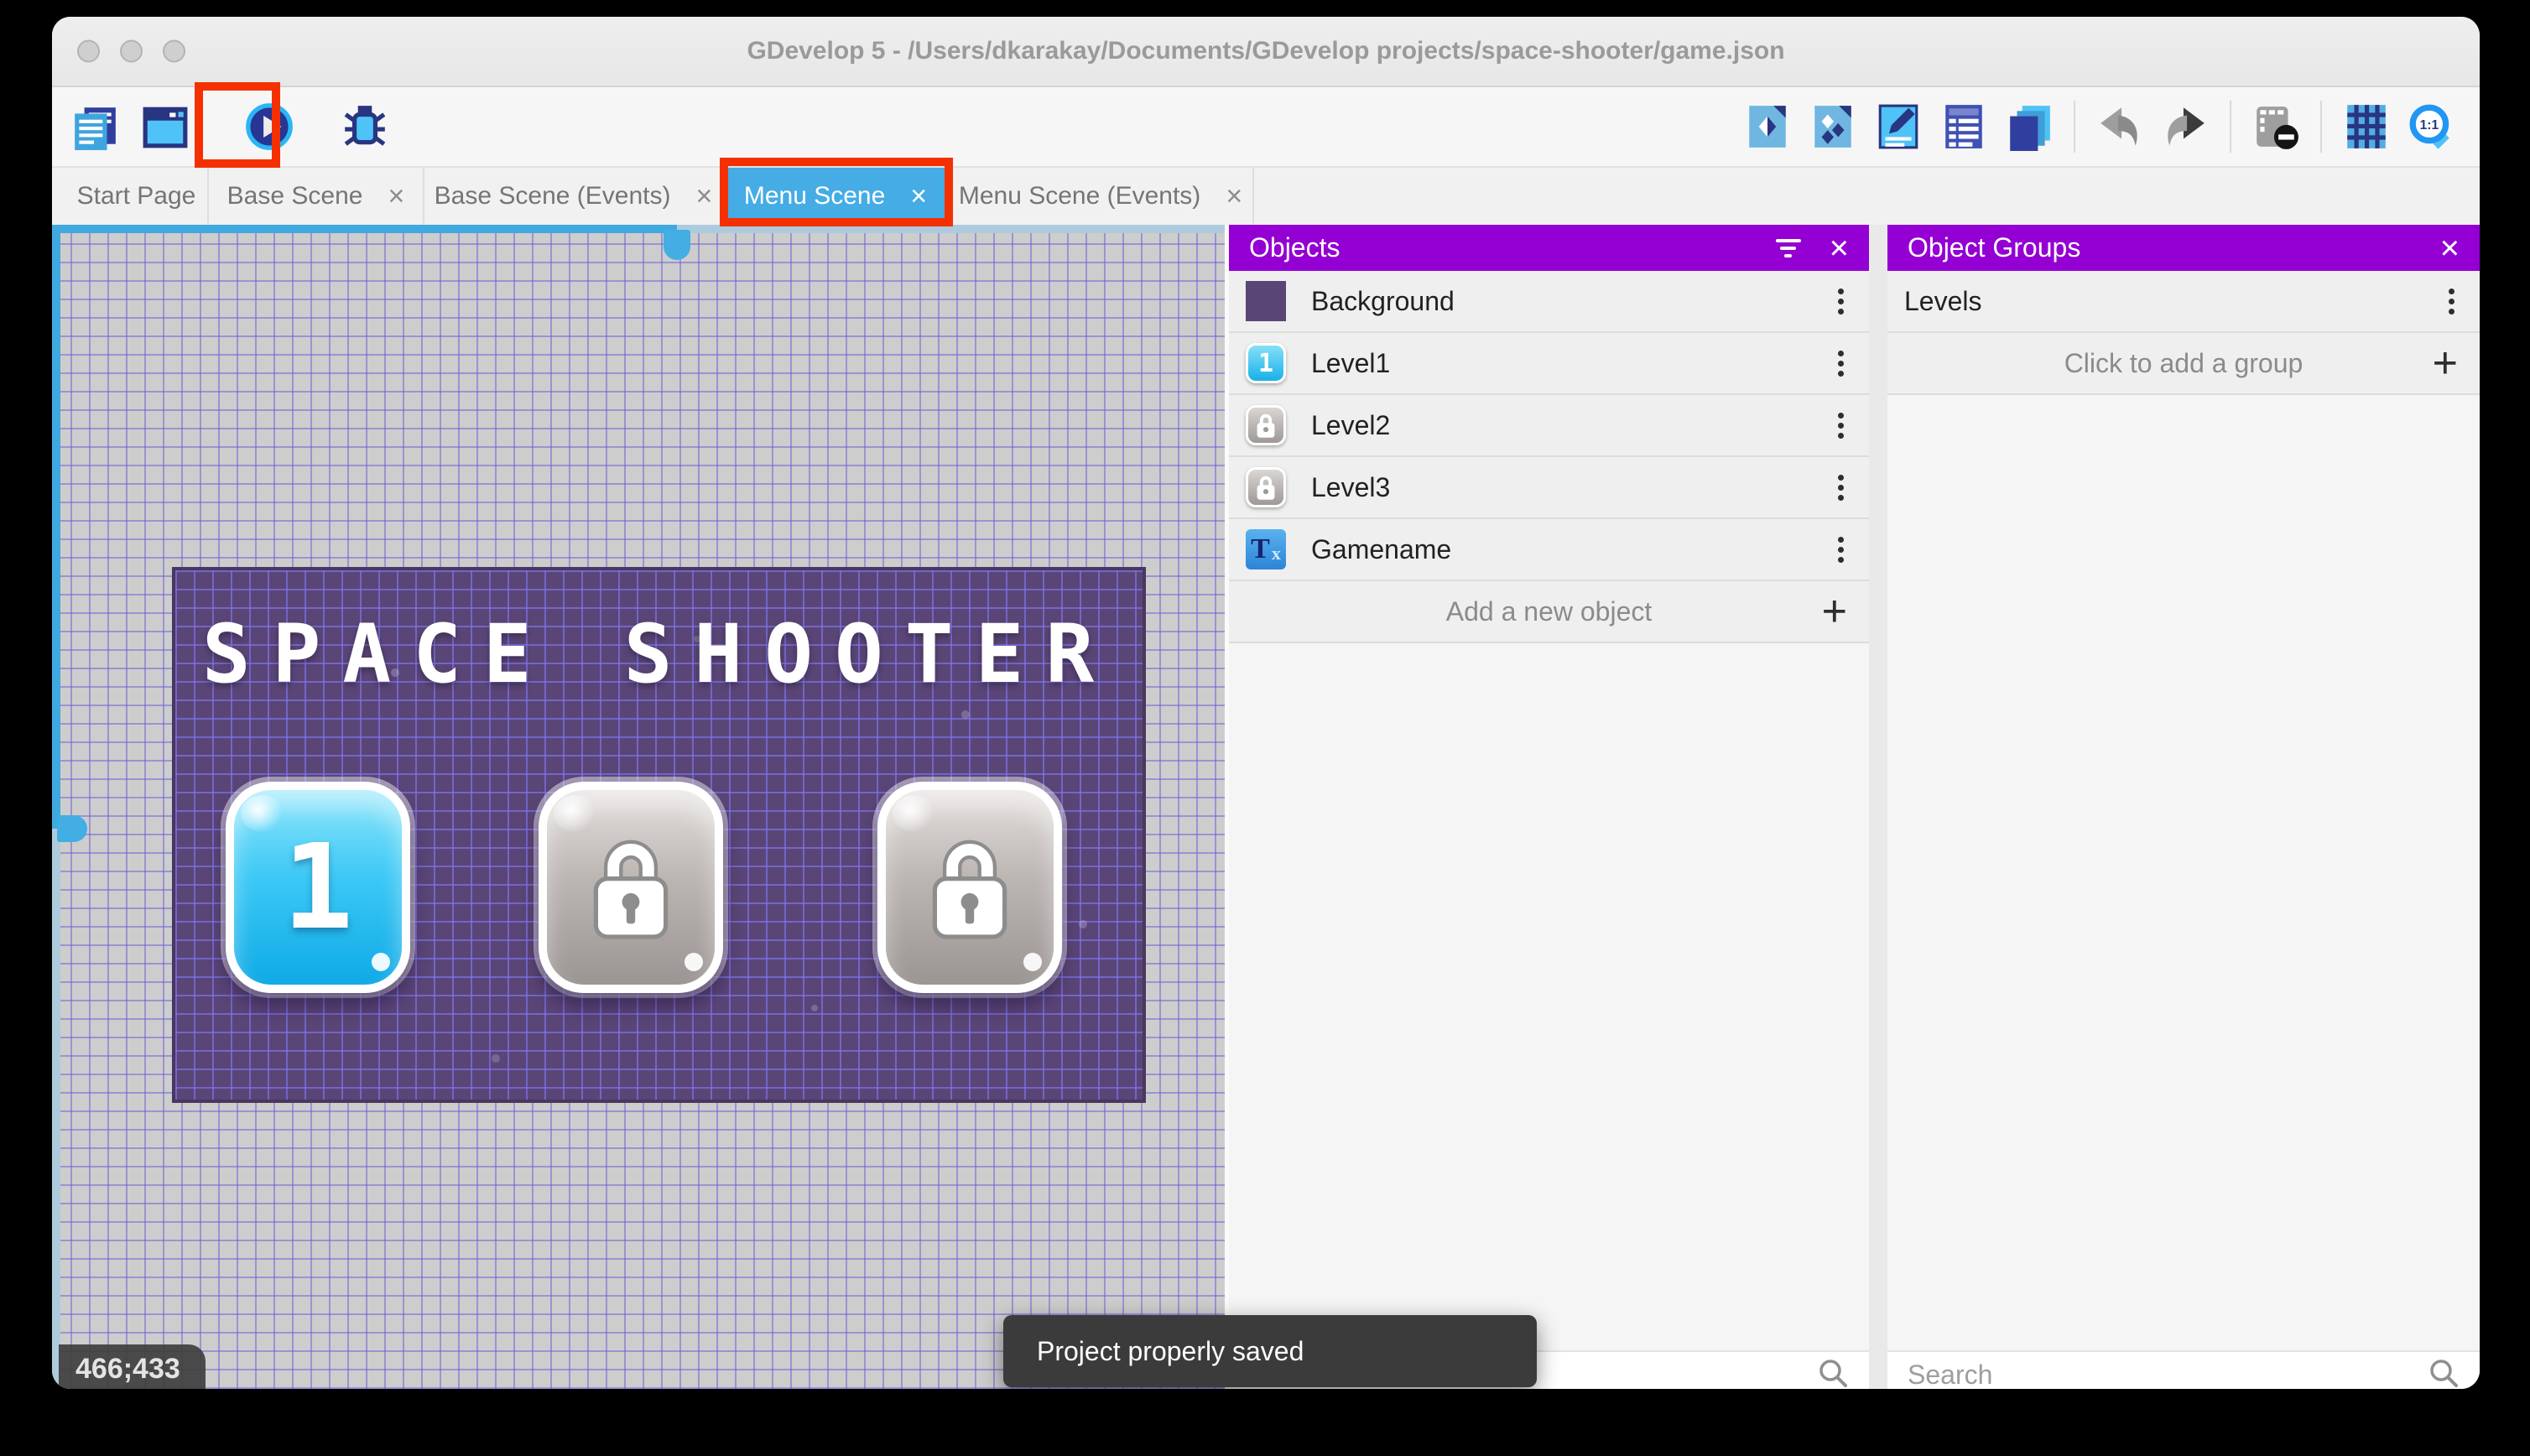  I want to click on level1-thumbnail: 1, so click(1266, 363).